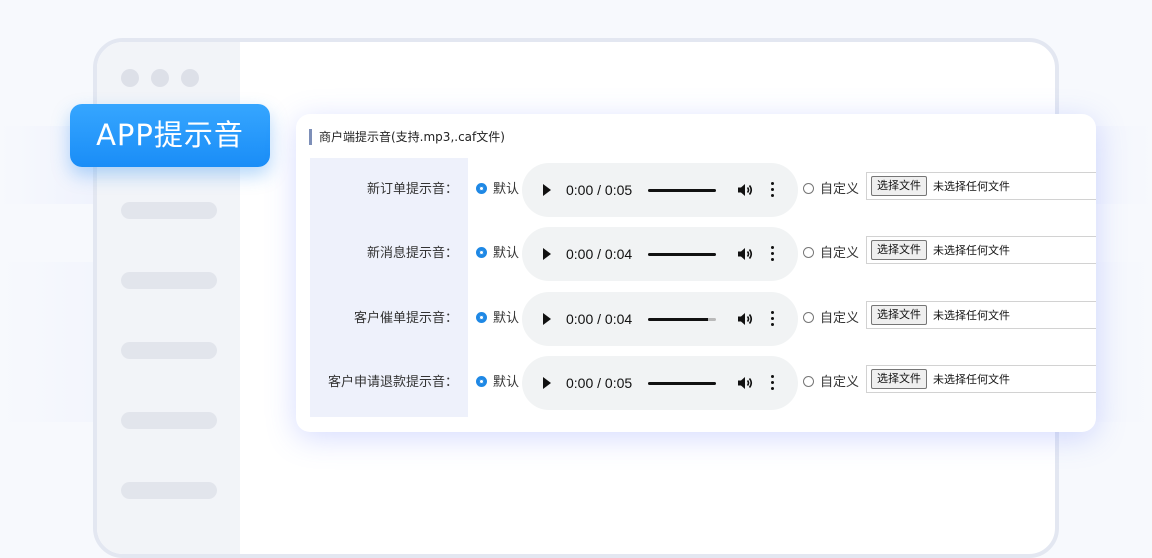  Describe the element at coordinates (392, 382) in the screenshot. I see `row-label: 客户申请退款提示音：` at that location.